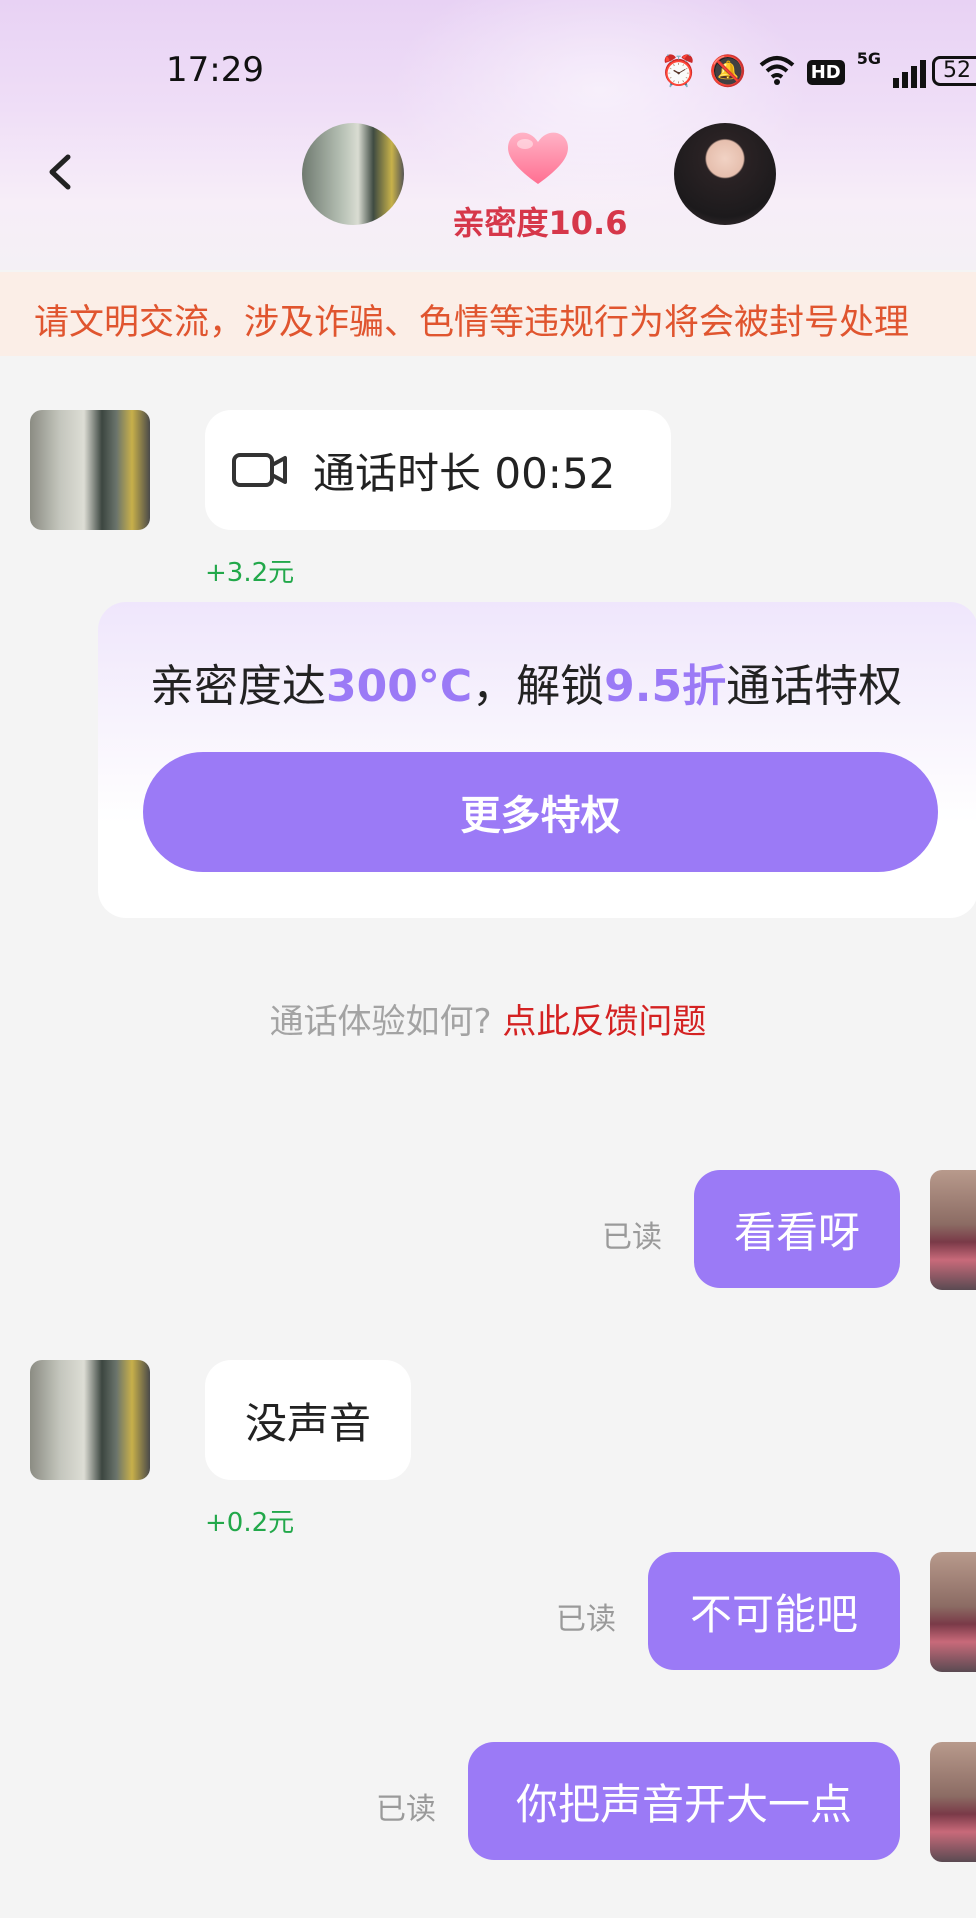 This screenshot has width=976, height=1918. What do you see at coordinates (814, 686) in the screenshot?
I see `privilege-text-suffix: 通话特权` at bounding box center [814, 686].